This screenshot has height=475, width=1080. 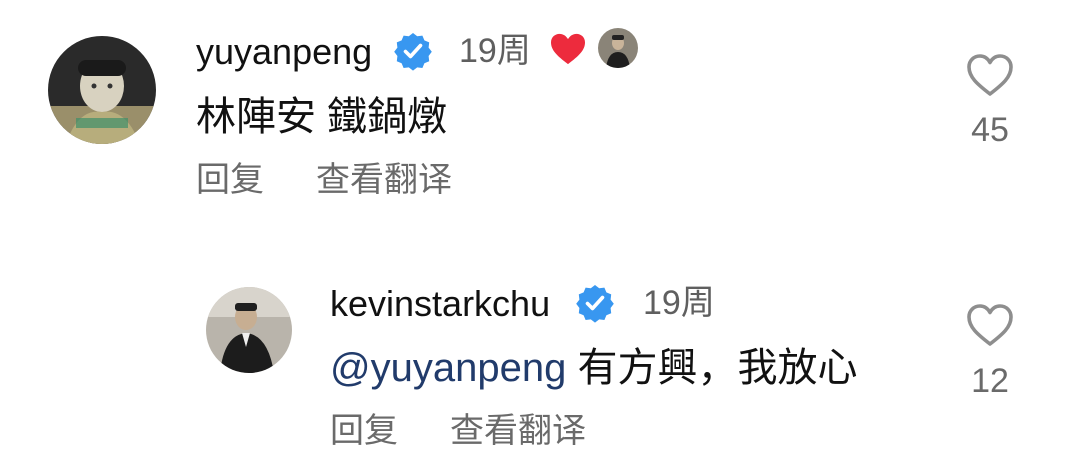 I want to click on like-count: 12, so click(x=990, y=381).